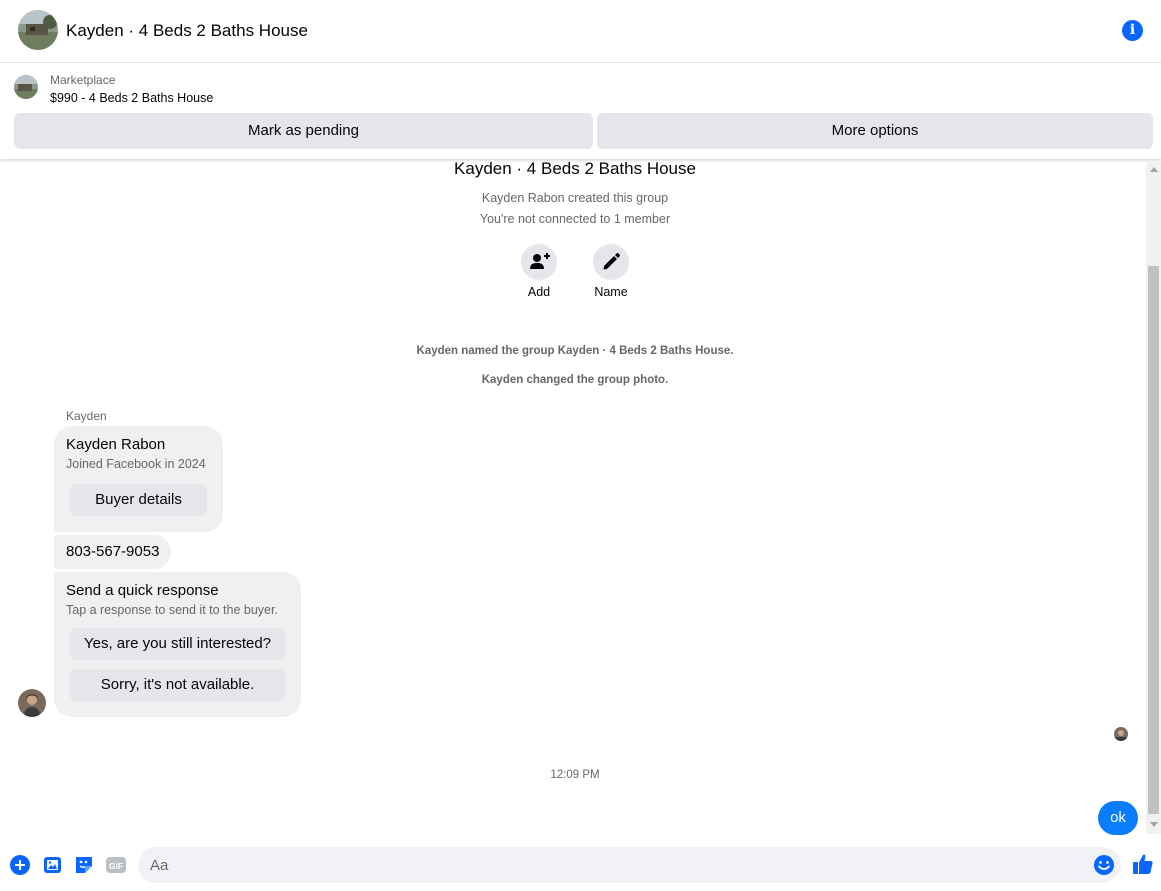  Describe the element at coordinates (575, 219) in the screenshot. I see `group-connection-status: You're not connected to 1 member` at that location.